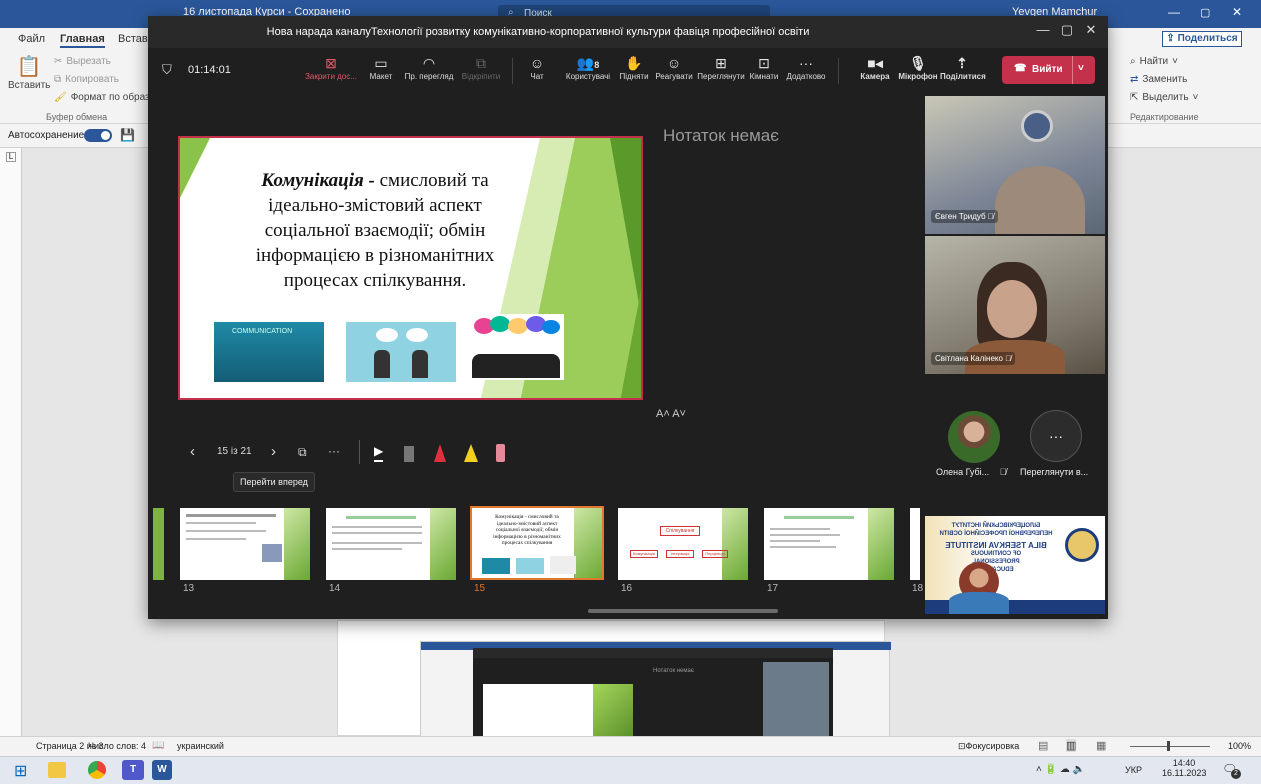 The image size is (1261, 784). Describe the element at coordinates (209, 70) in the screenshot. I see `meeting-timer: 01:14:01` at that location.